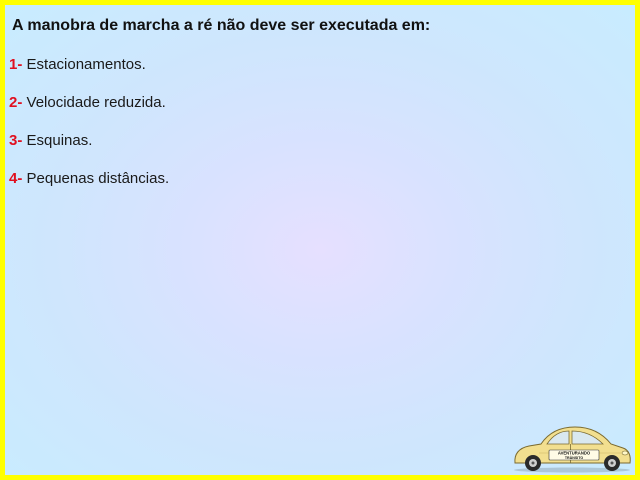 This screenshot has width=640, height=480. I want to click on logo-door-text-1: AVENTURANDO, so click(574, 453).